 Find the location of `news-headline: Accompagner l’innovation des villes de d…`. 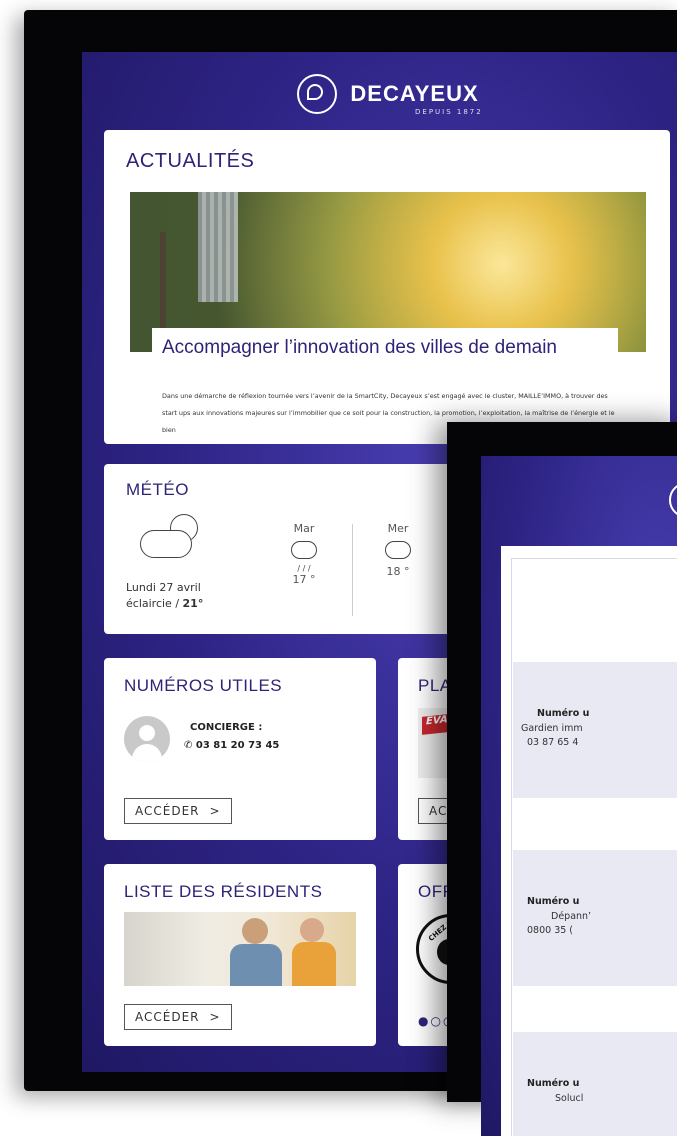

news-headline: Accompagner l’innovation des villes de d… is located at coordinates (387, 348).